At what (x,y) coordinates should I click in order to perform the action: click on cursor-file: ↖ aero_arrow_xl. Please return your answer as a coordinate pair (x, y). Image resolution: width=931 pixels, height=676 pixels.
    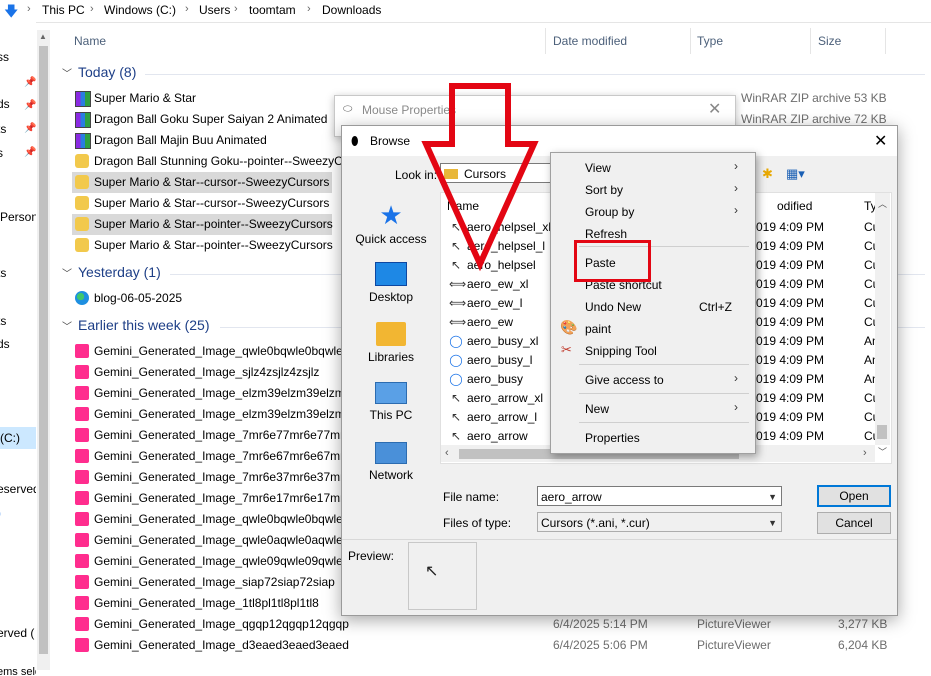
    Looking at the image, I should click on (496, 398).